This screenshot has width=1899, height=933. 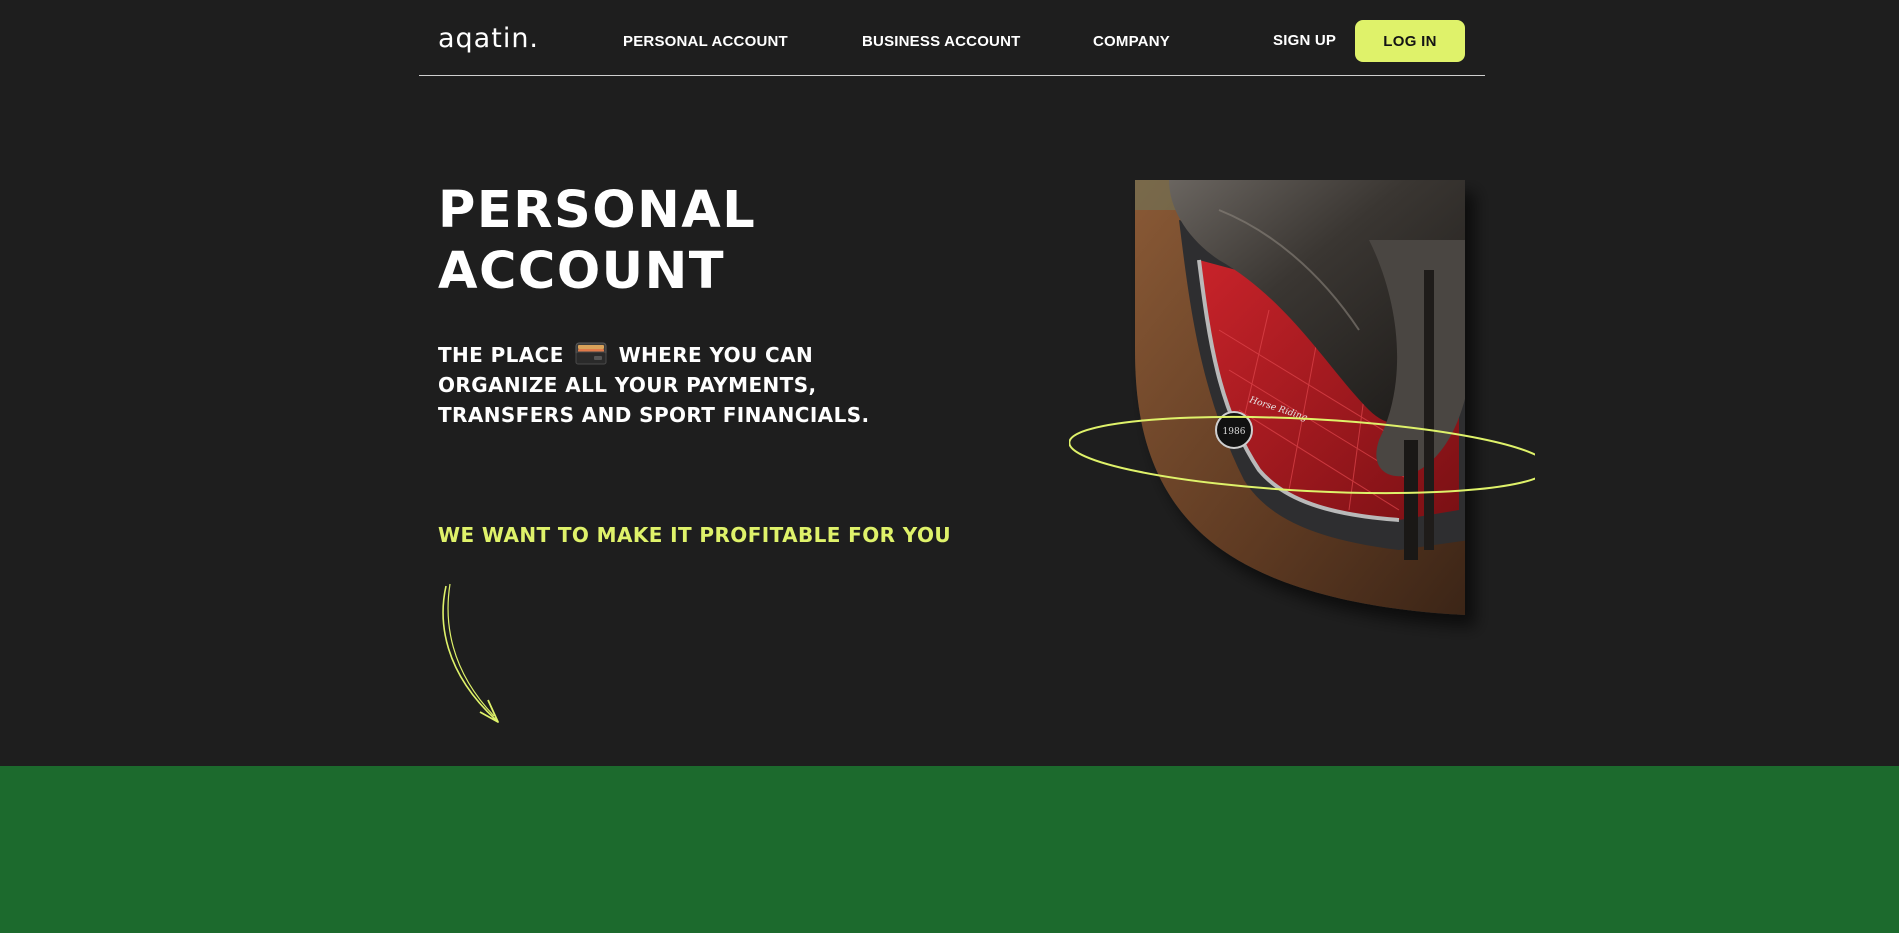 I want to click on subtitle-line-1-end: WHERE YOU CAN, so click(x=716, y=355).